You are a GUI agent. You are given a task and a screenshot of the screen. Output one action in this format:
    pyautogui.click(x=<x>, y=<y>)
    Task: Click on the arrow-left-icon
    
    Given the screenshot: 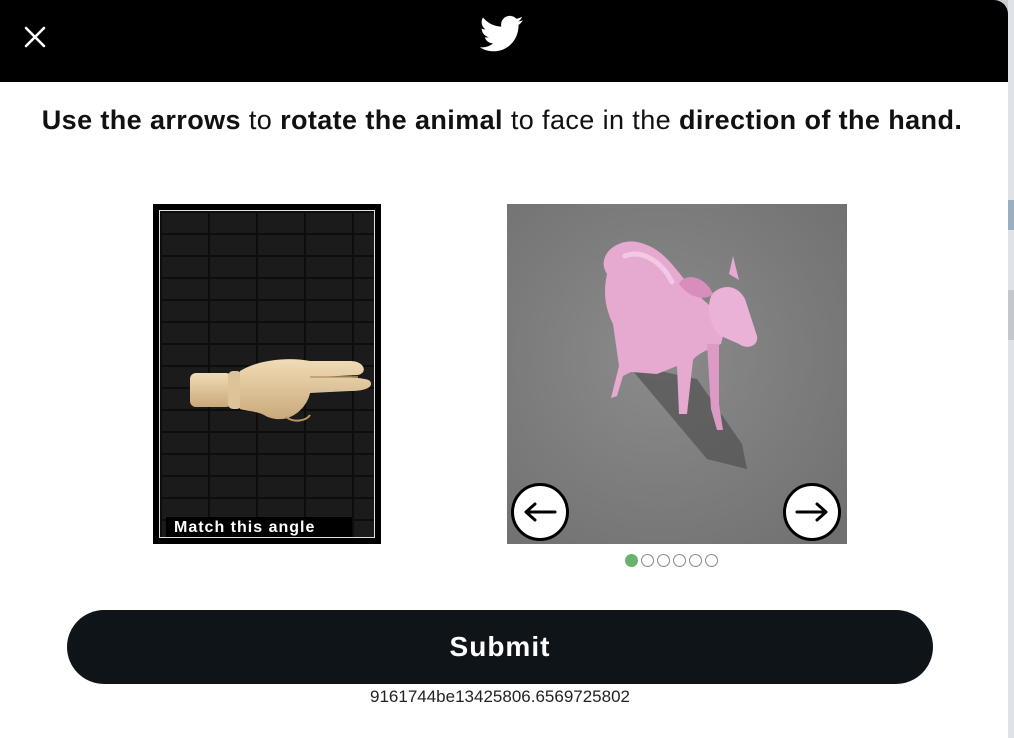 What is the action you would take?
    pyautogui.click(x=540, y=512)
    